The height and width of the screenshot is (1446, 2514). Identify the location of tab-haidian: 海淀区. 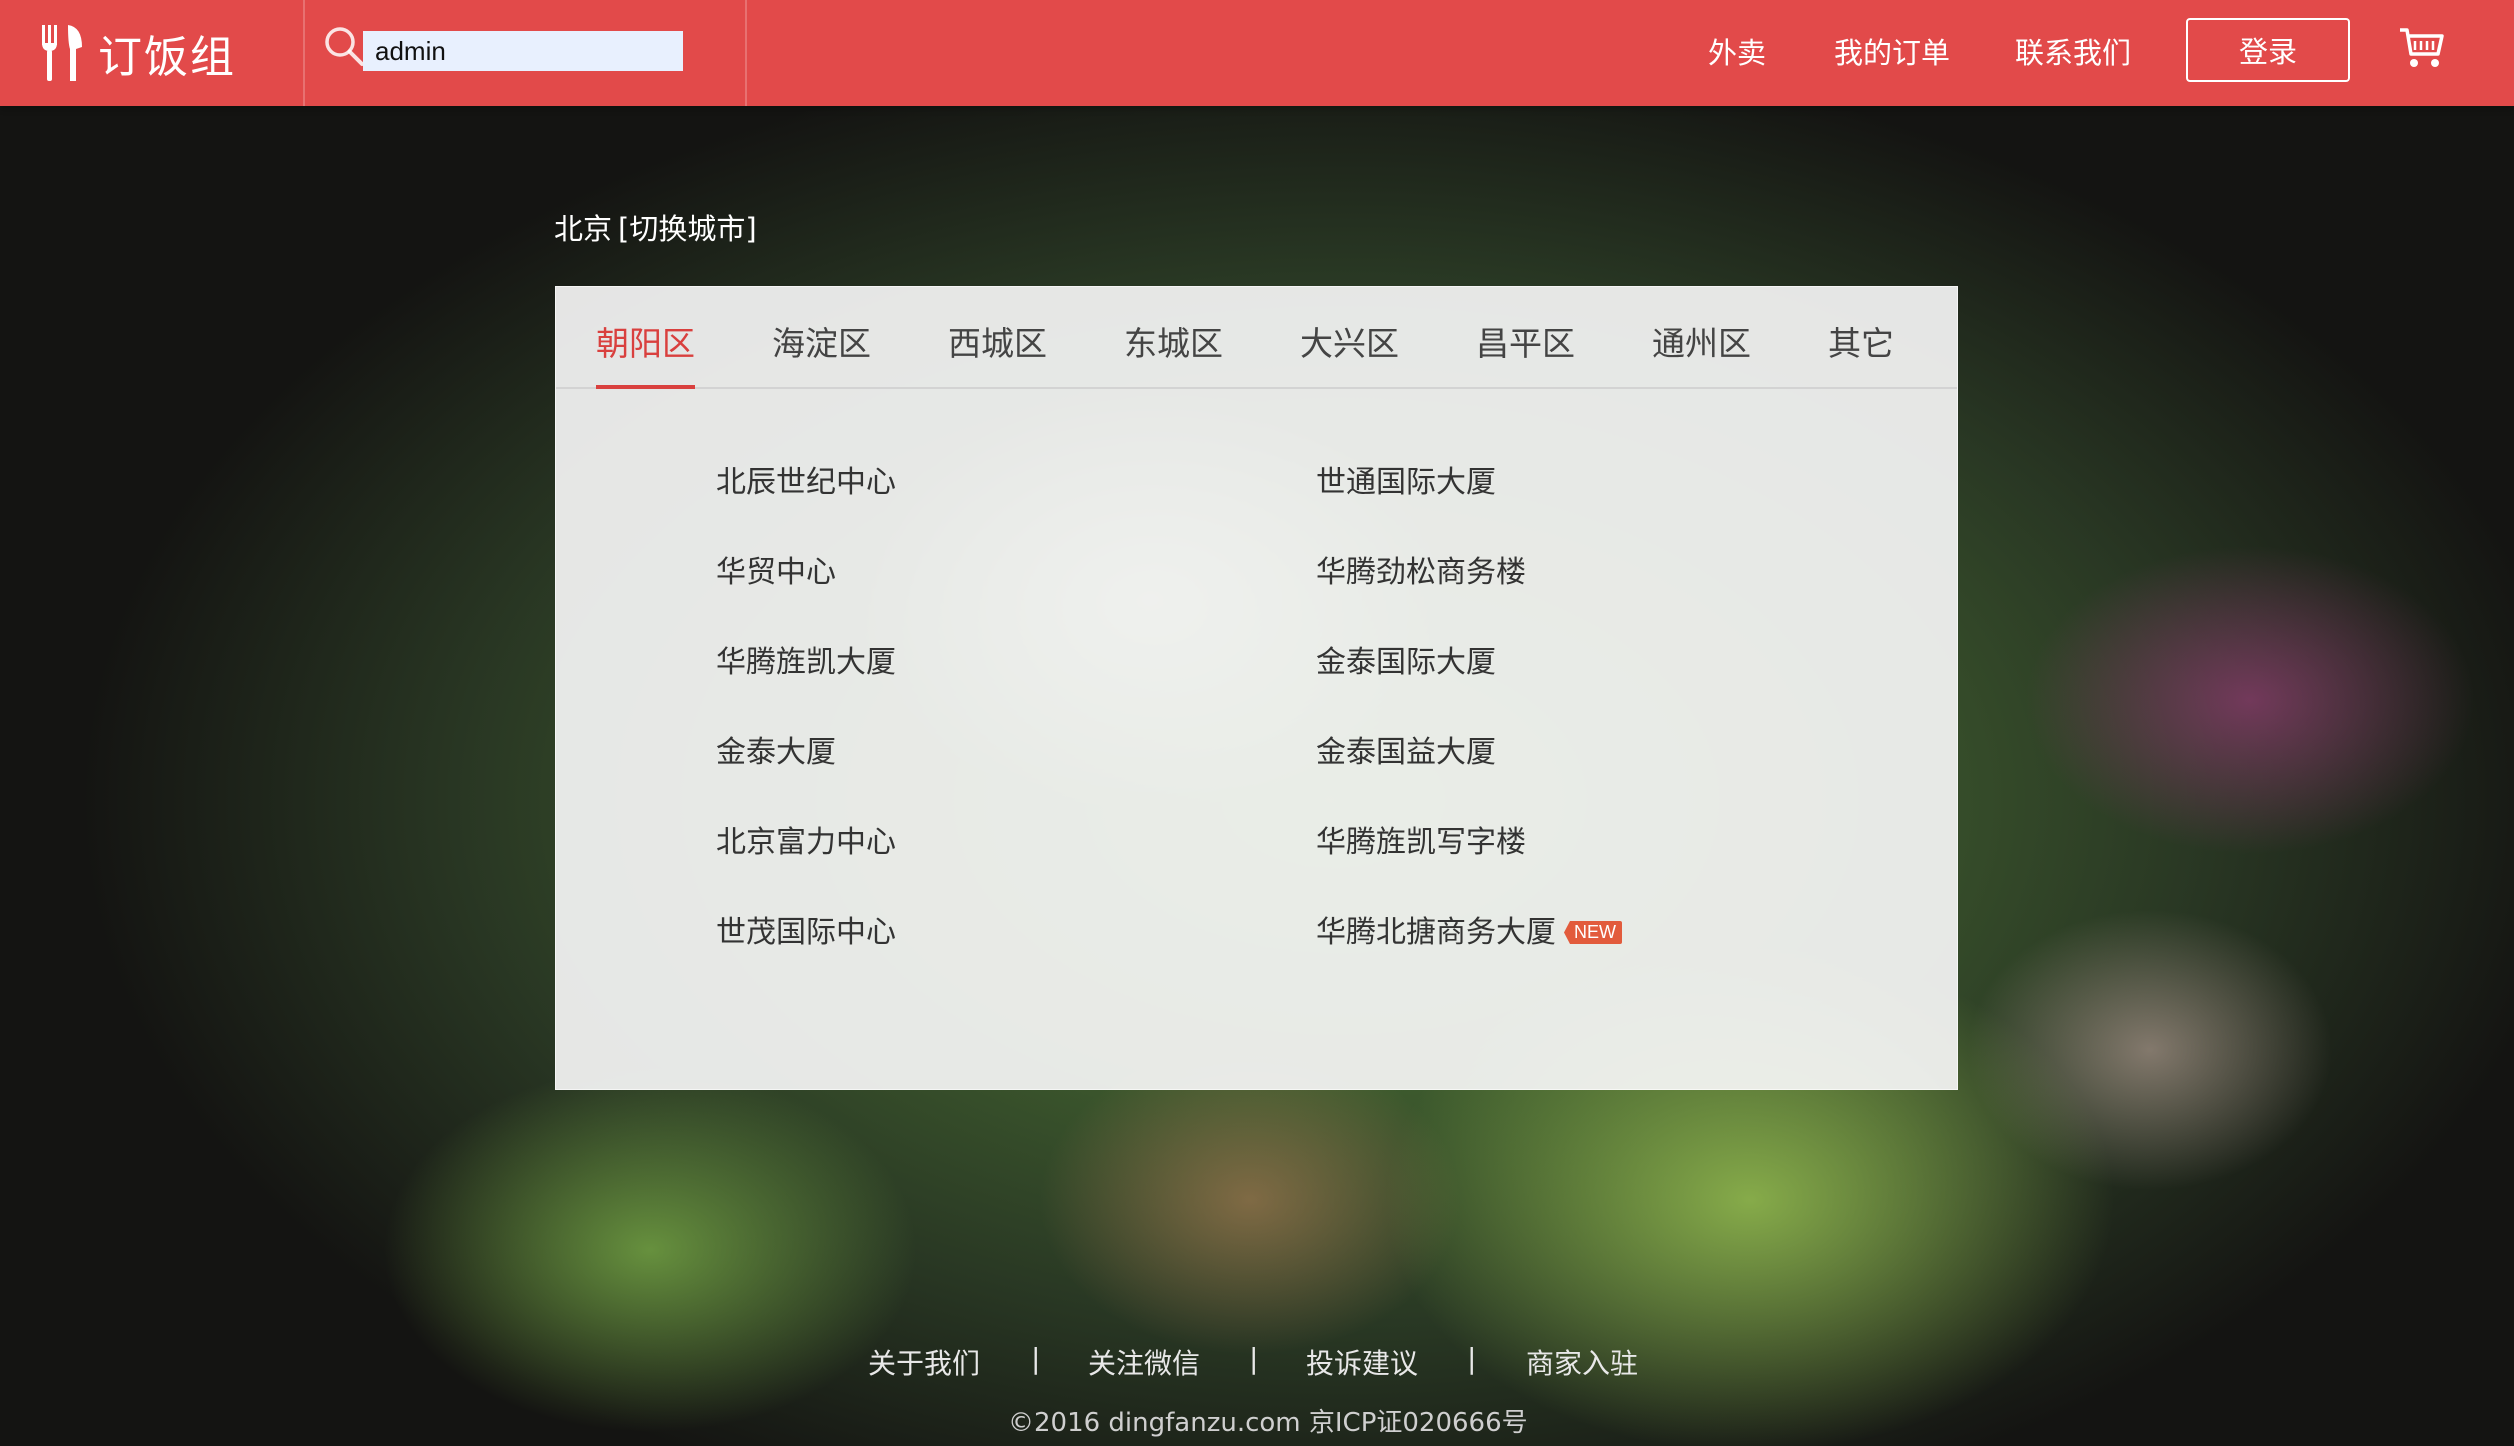
(821, 352).